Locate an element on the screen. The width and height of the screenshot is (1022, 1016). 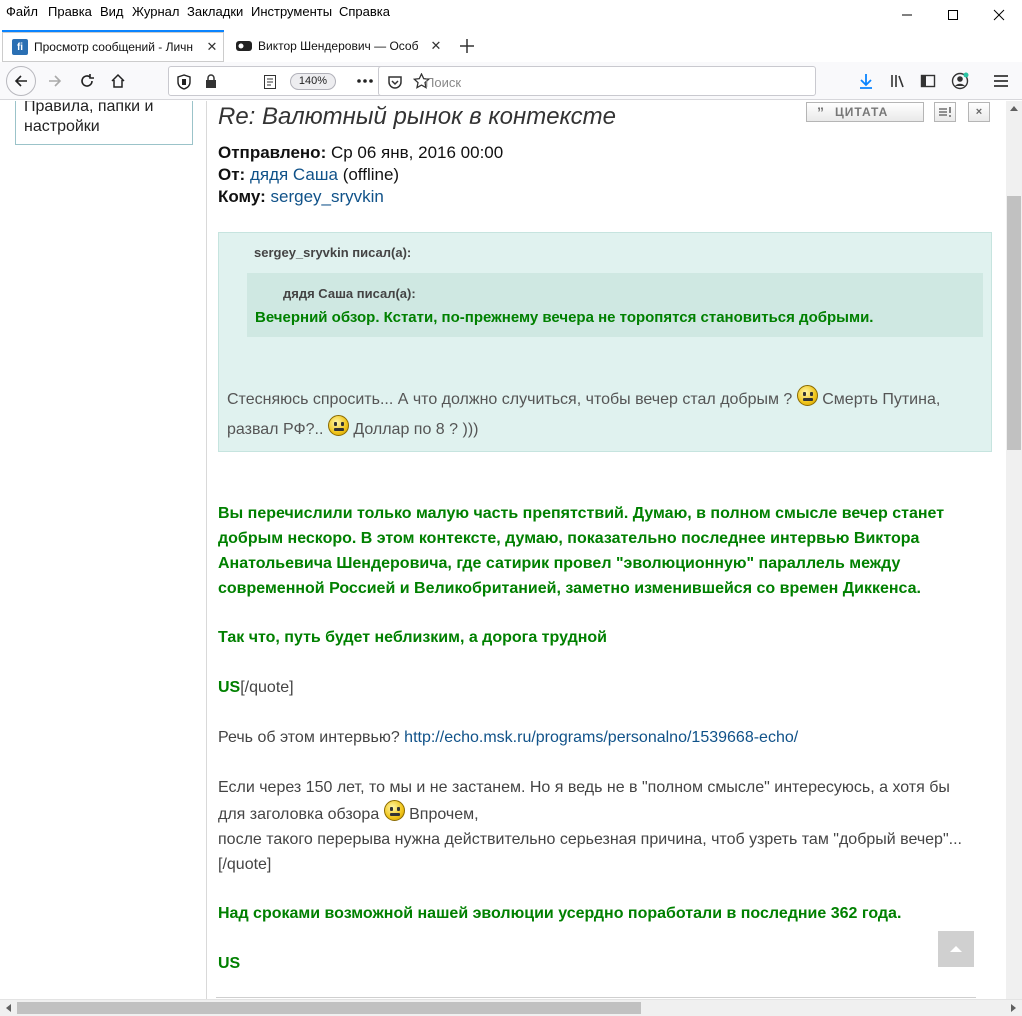
maximize-icon is located at coordinates (953, 15).